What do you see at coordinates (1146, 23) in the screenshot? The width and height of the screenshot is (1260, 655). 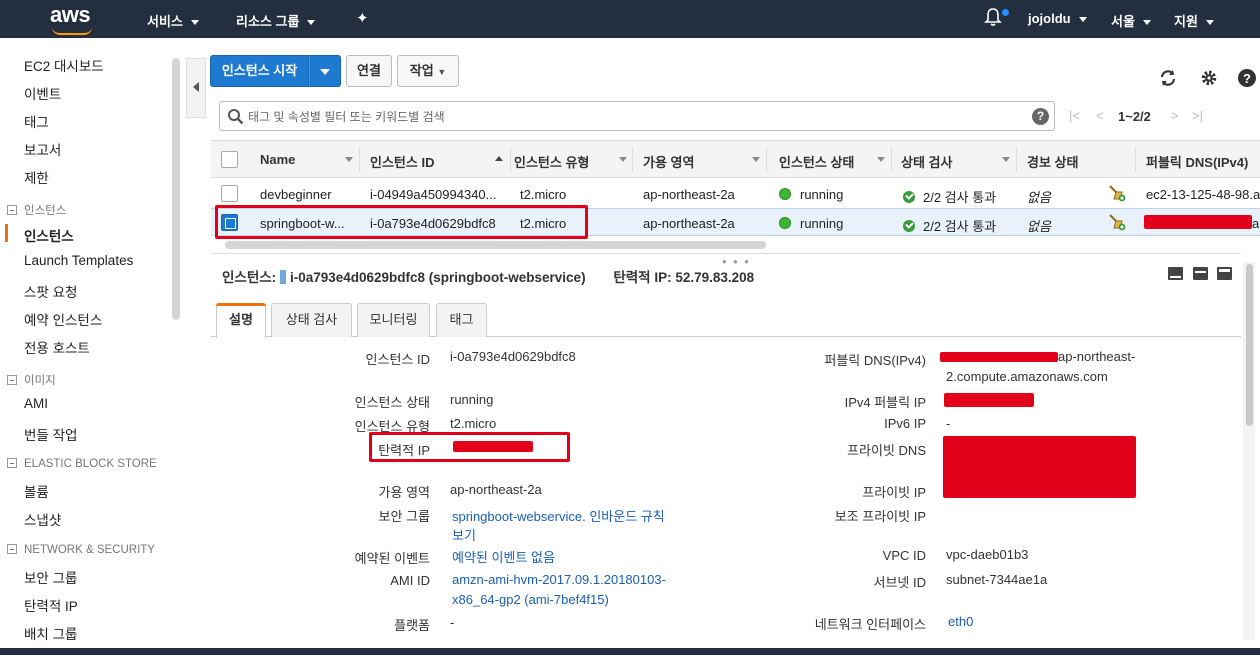 I see `chevron-down-icon` at bounding box center [1146, 23].